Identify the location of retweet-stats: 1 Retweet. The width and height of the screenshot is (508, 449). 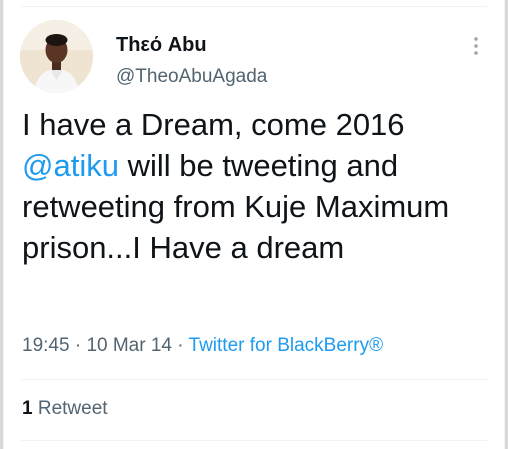
(65, 409).